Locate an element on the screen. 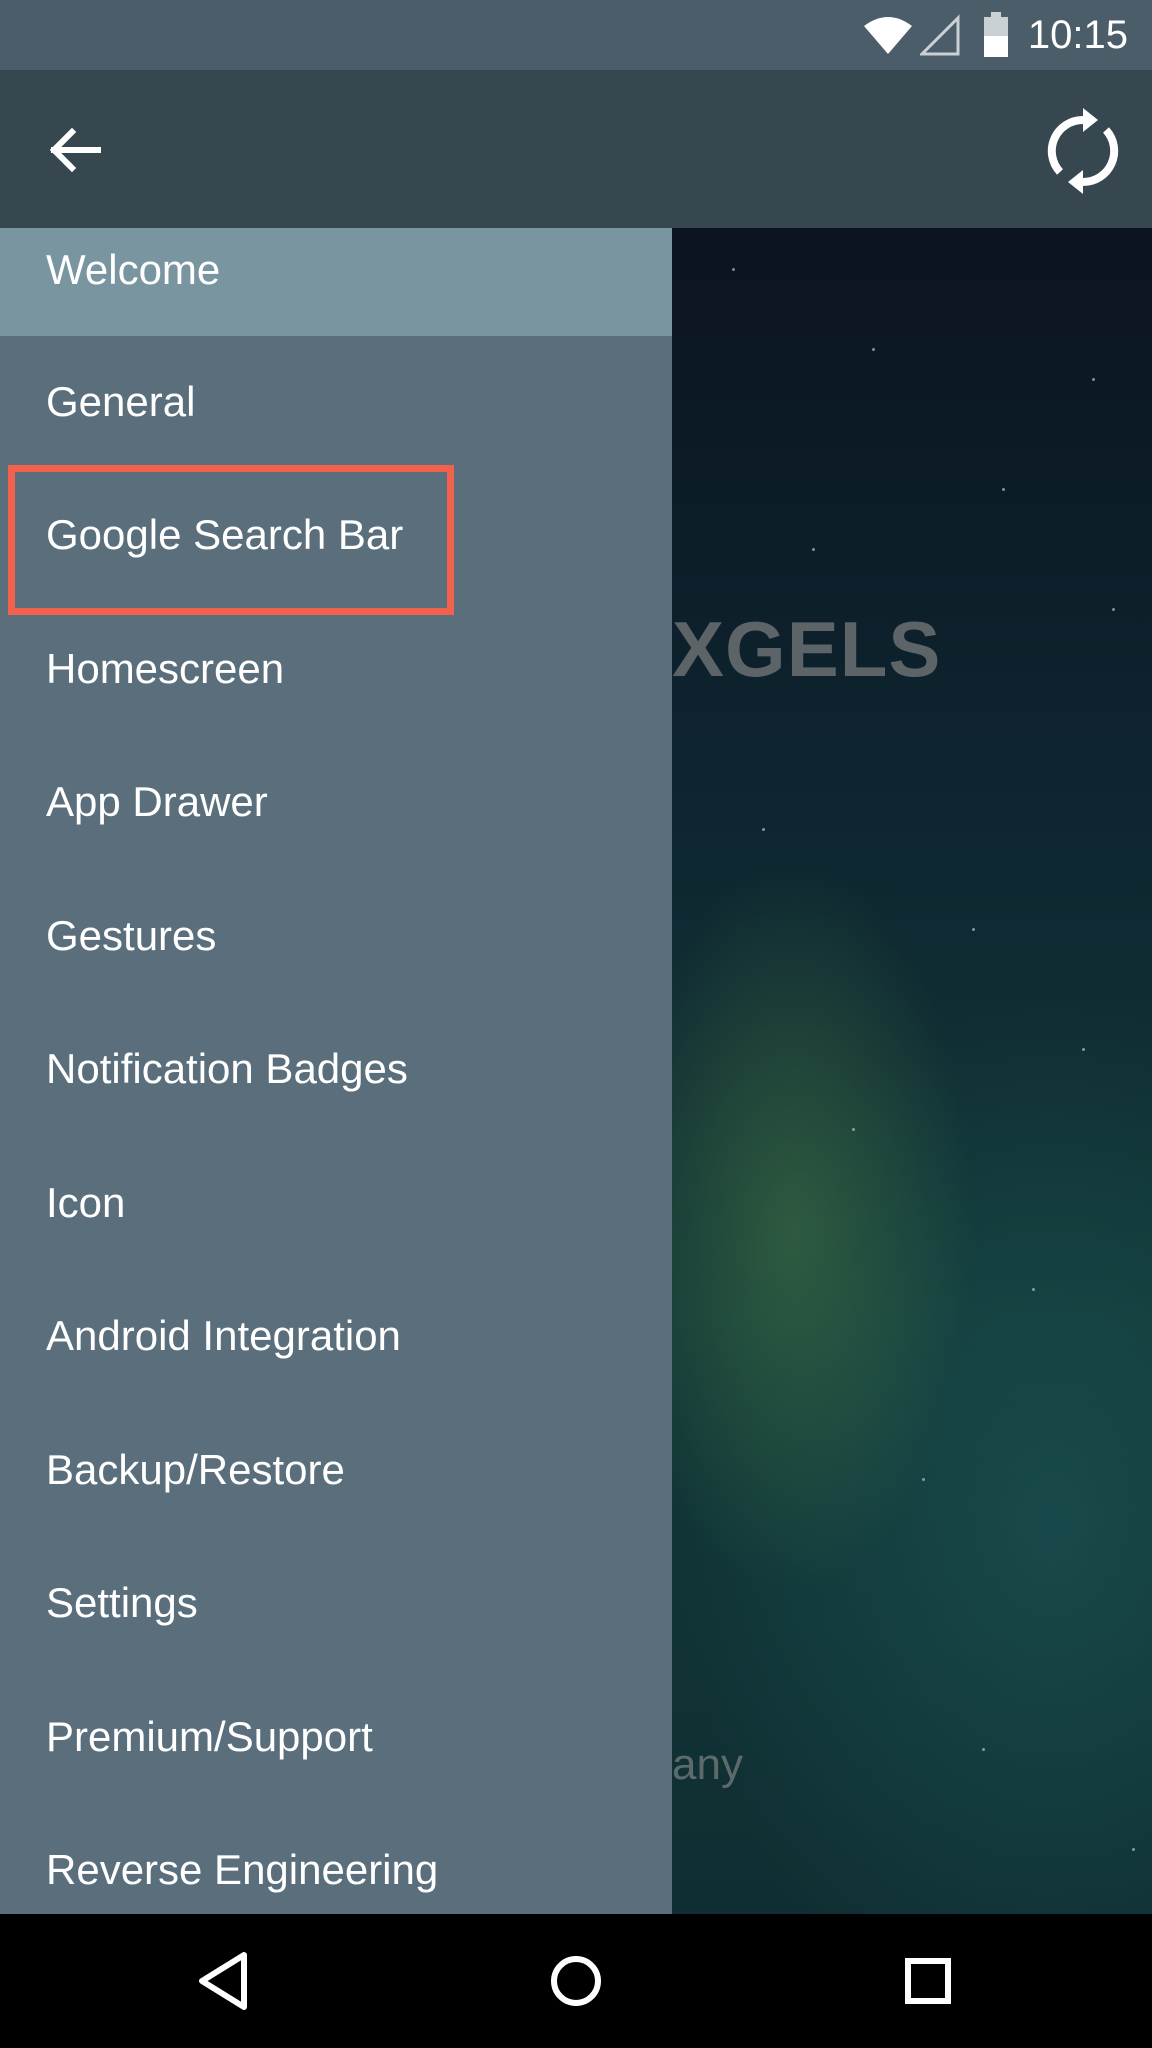 The width and height of the screenshot is (1152, 2048). app-bar is located at coordinates (576, 149).